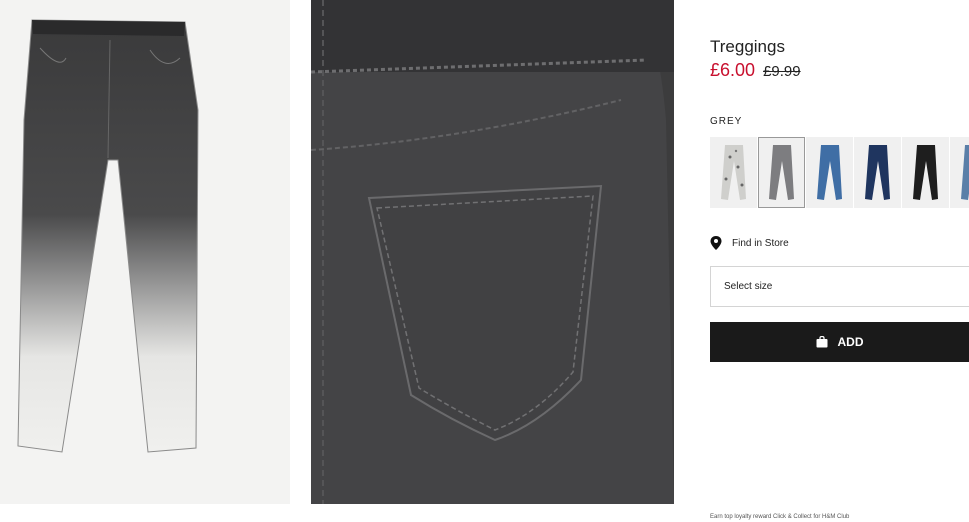 The width and height of the screenshot is (969, 522). What do you see at coordinates (821, 342) in the screenshot?
I see `shopping-bag-icon` at bounding box center [821, 342].